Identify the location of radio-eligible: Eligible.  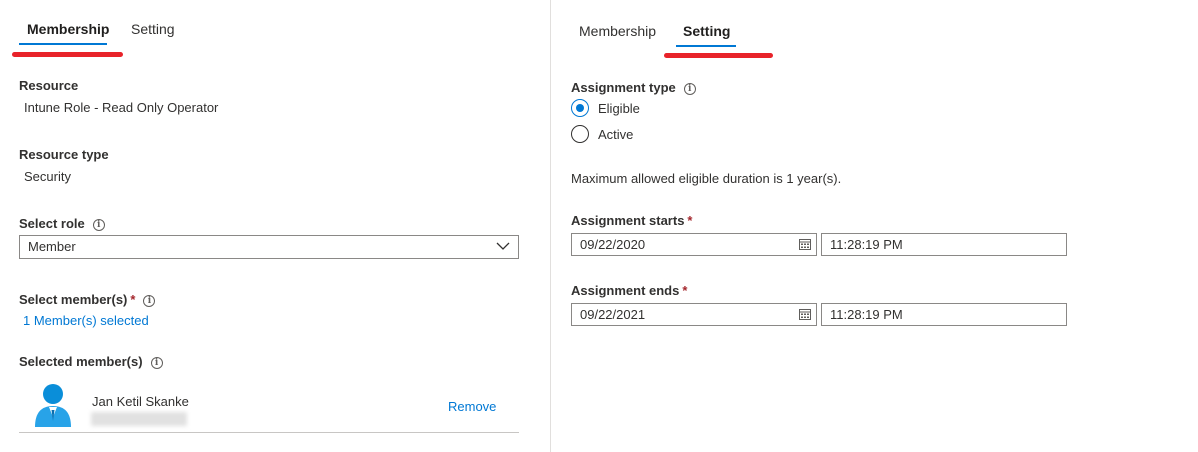
(605, 108).